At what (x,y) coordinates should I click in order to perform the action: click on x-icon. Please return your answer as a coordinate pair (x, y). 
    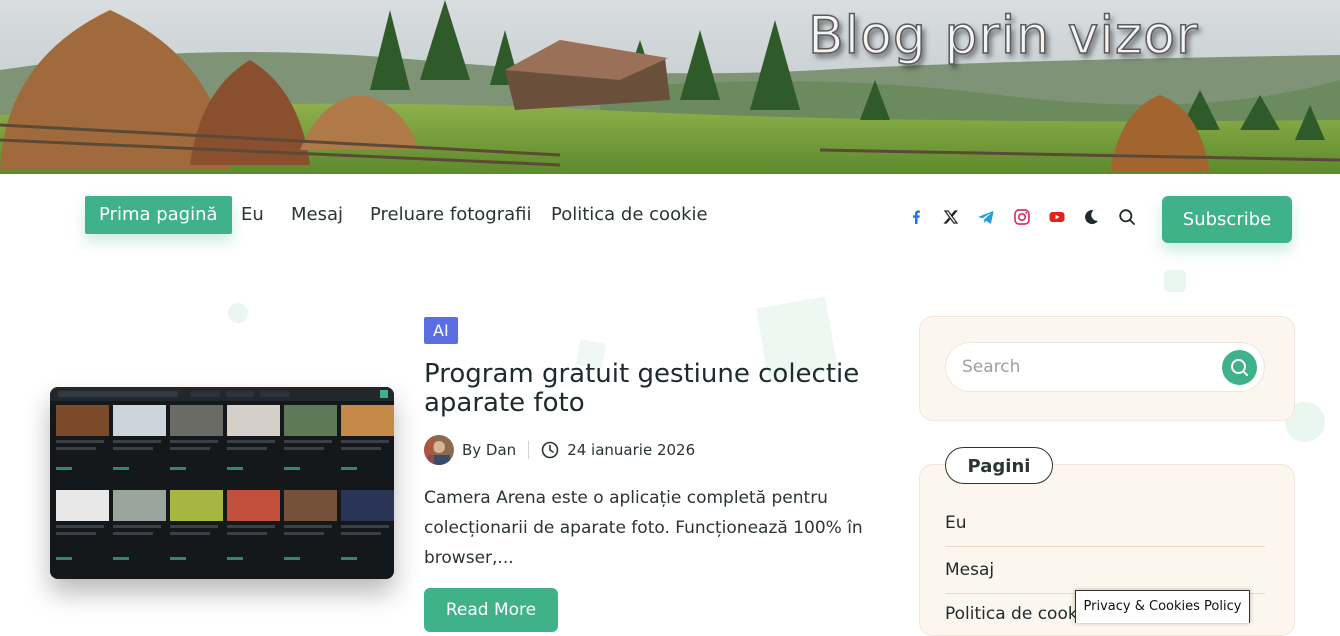
    Looking at the image, I should click on (951, 217).